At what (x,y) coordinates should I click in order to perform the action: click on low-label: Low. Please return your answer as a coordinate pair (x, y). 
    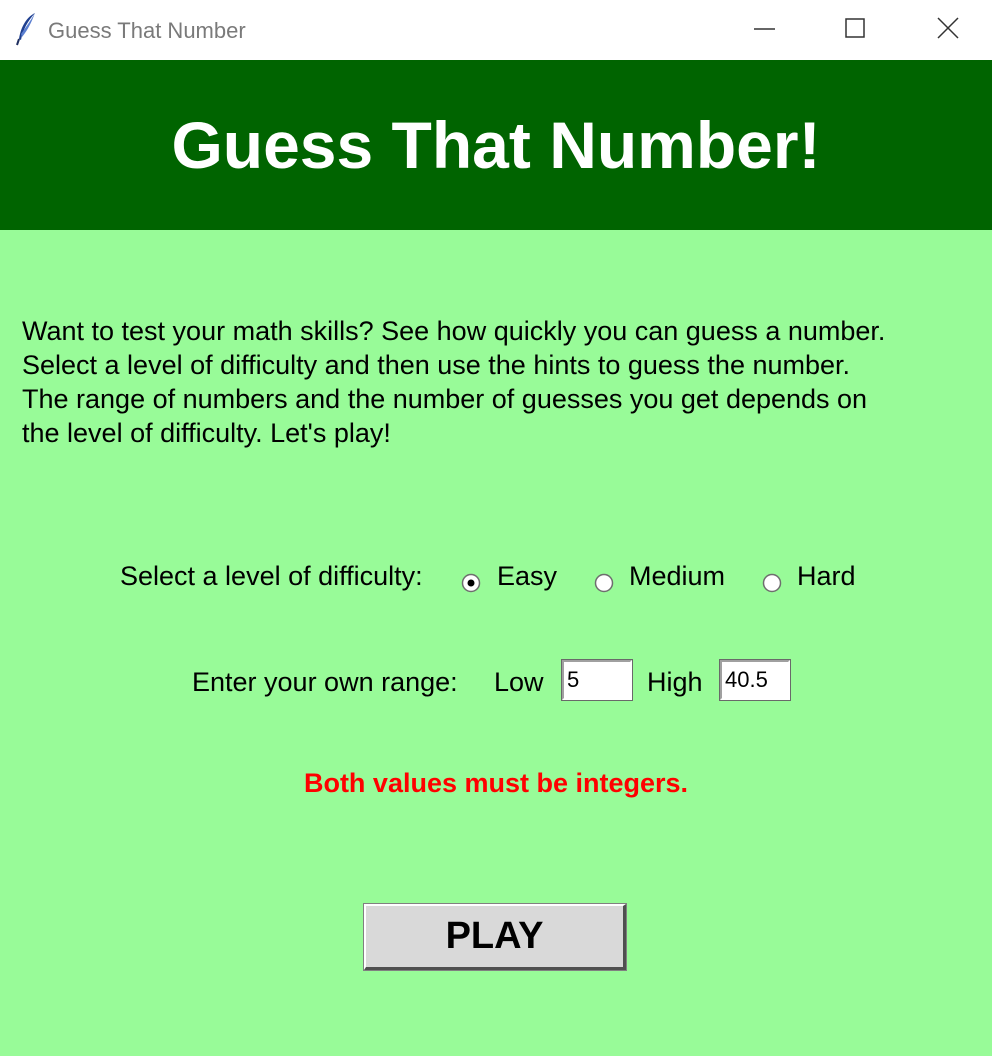
    Looking at the image, I should click on (519, 682).